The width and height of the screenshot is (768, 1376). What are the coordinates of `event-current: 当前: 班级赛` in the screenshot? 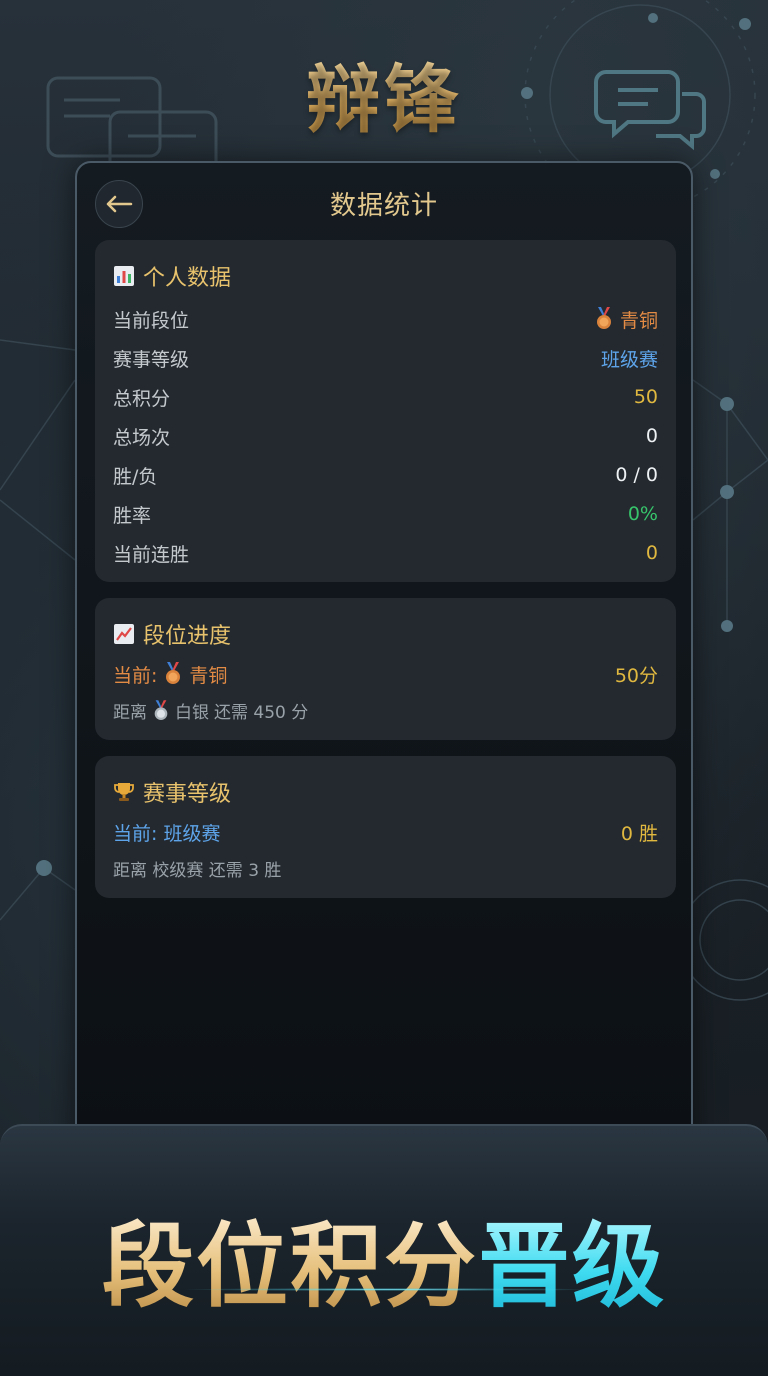 It's located at (167, 833).